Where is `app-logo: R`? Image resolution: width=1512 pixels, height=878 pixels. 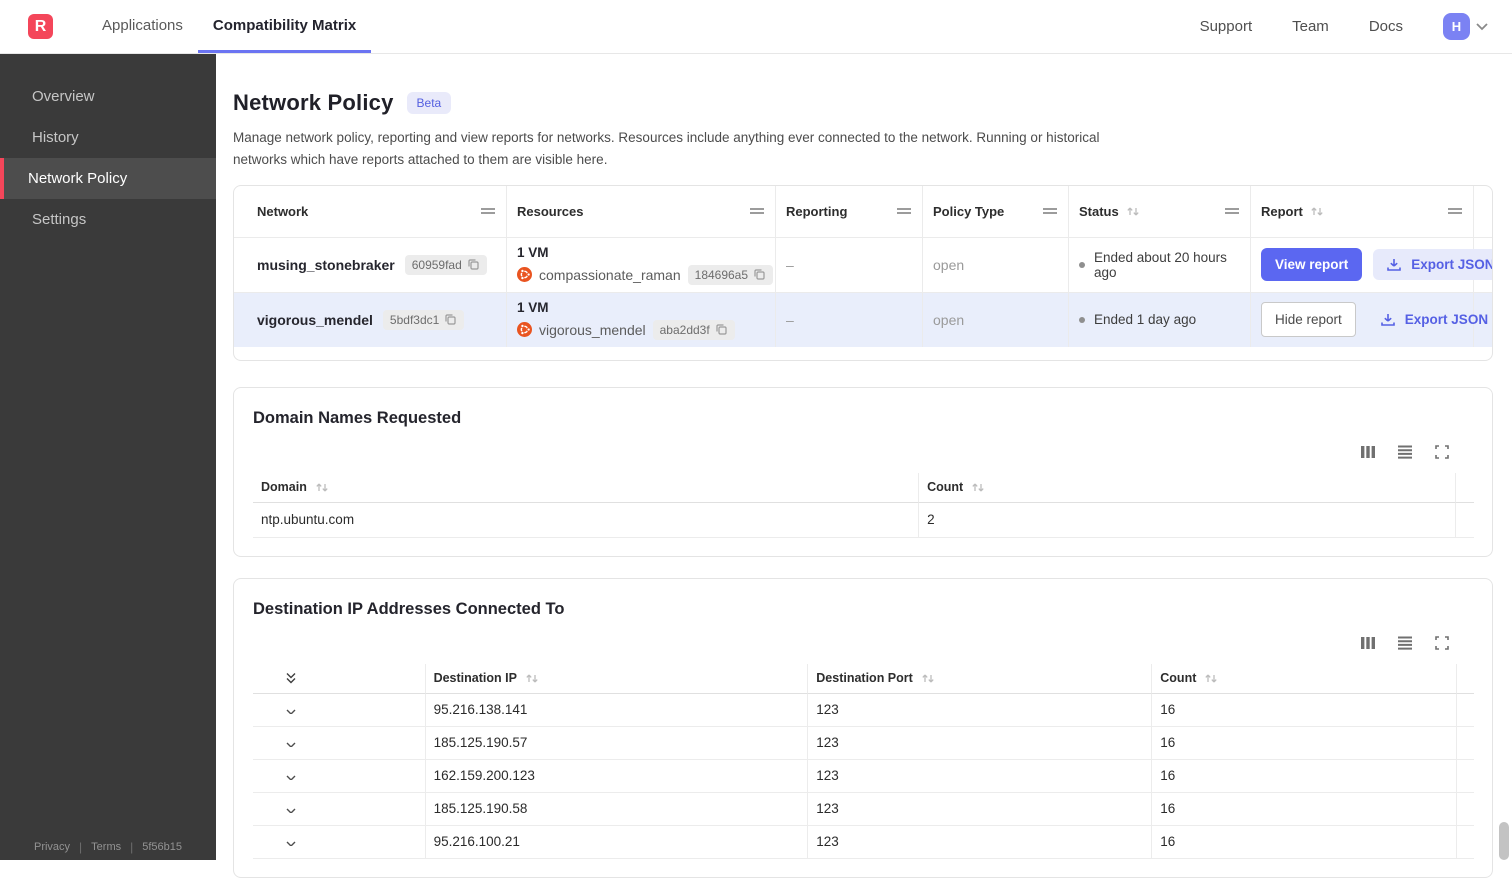 app-logo: R is located at coordinates (40, 26).